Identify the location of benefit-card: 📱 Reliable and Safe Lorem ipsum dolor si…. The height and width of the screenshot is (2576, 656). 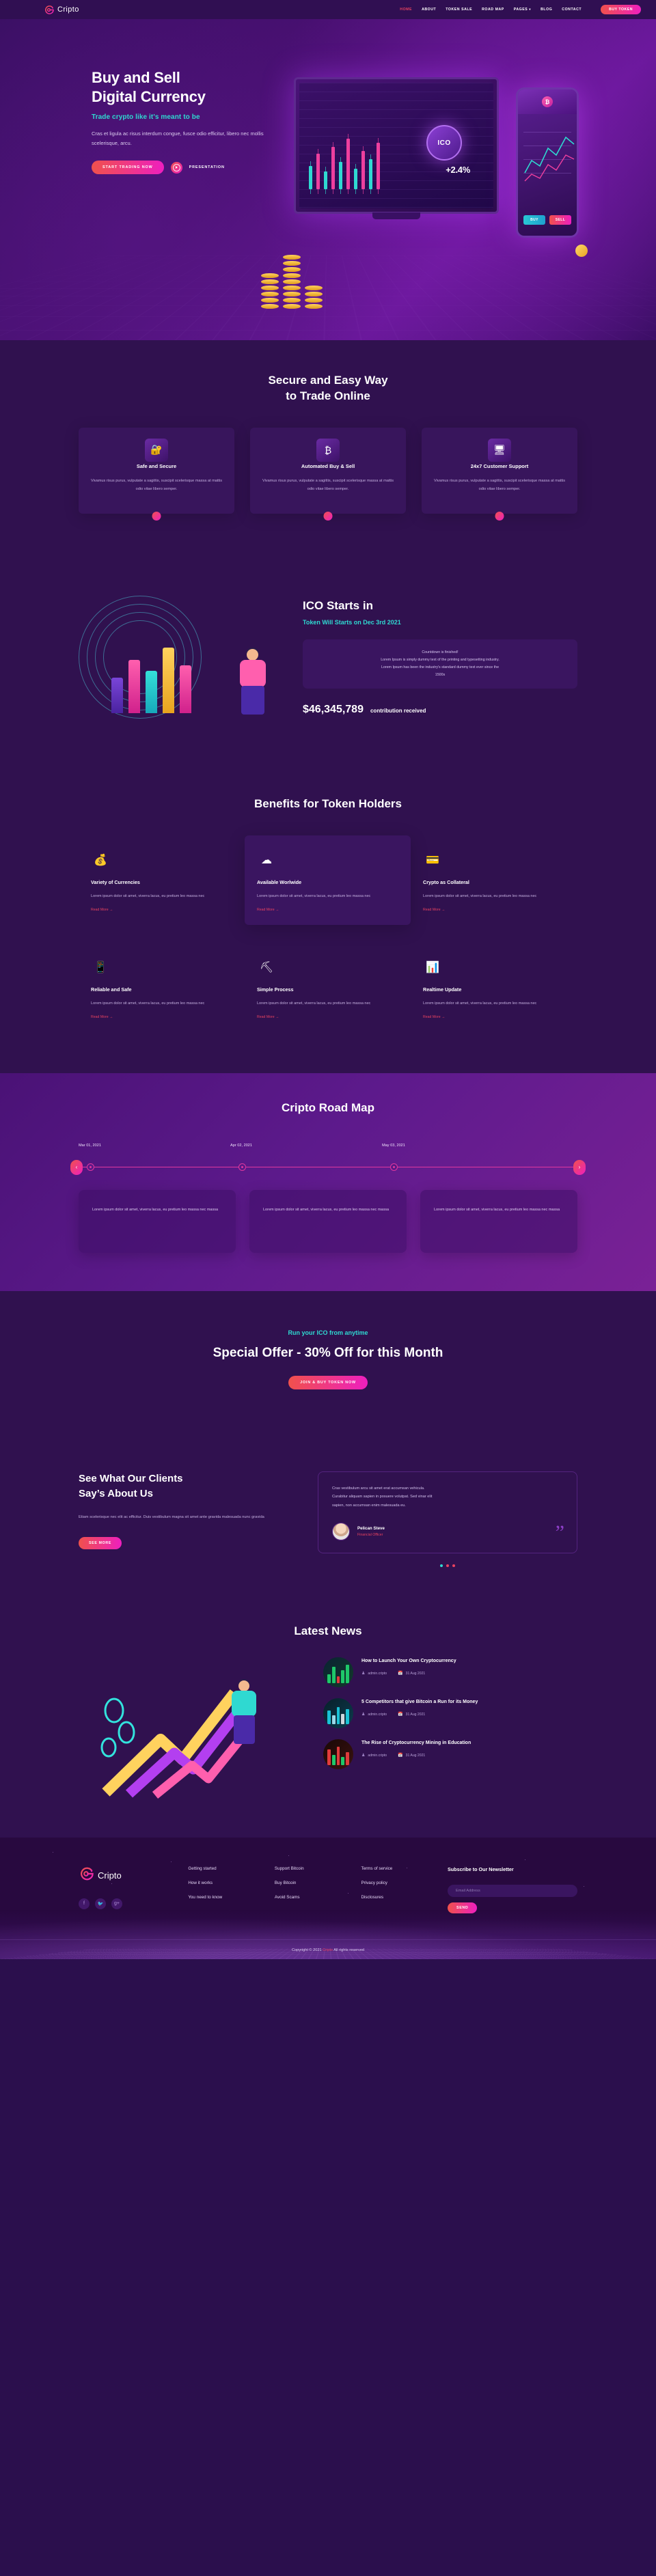
(162, 988).